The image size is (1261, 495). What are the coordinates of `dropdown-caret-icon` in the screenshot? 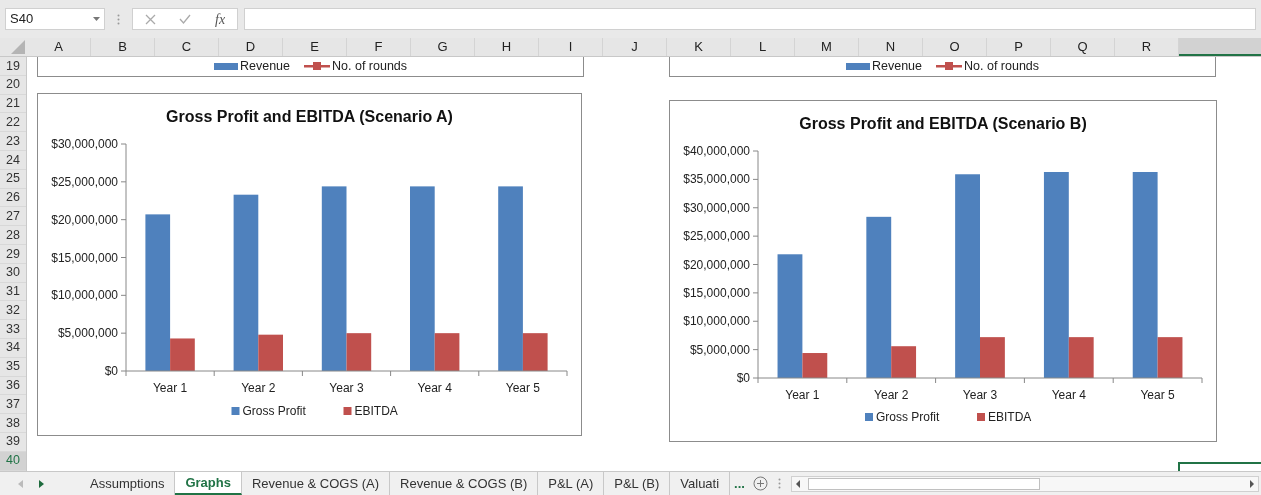 It's located at (96, 19).